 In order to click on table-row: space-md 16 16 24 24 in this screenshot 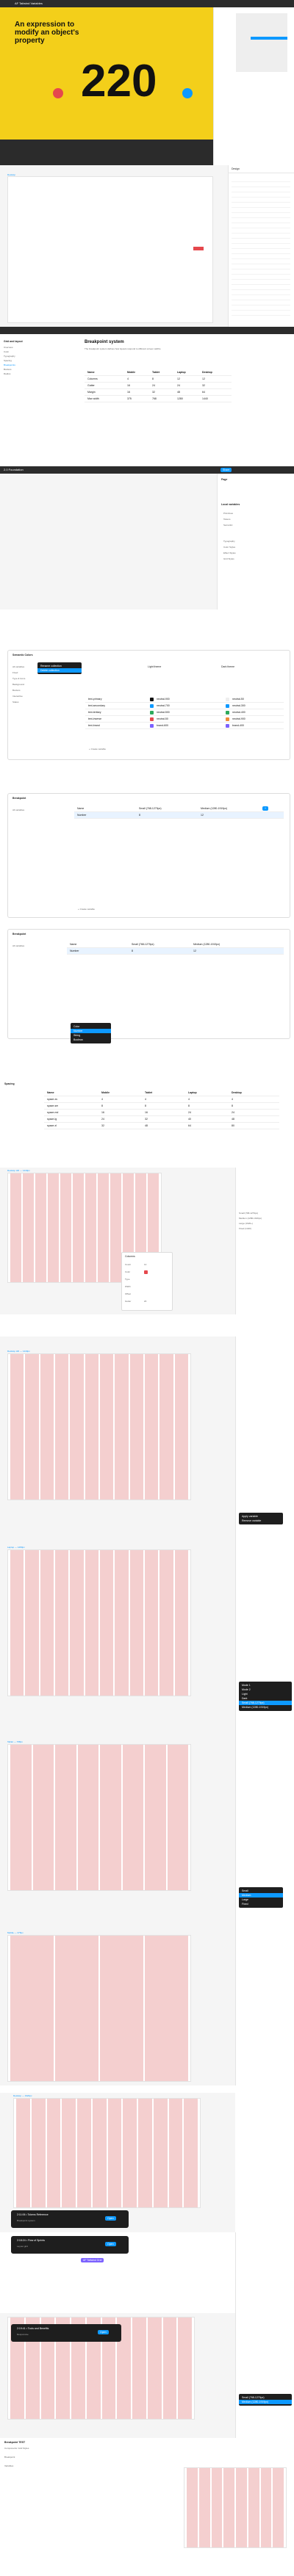, I will do `click(161, 1113)`.